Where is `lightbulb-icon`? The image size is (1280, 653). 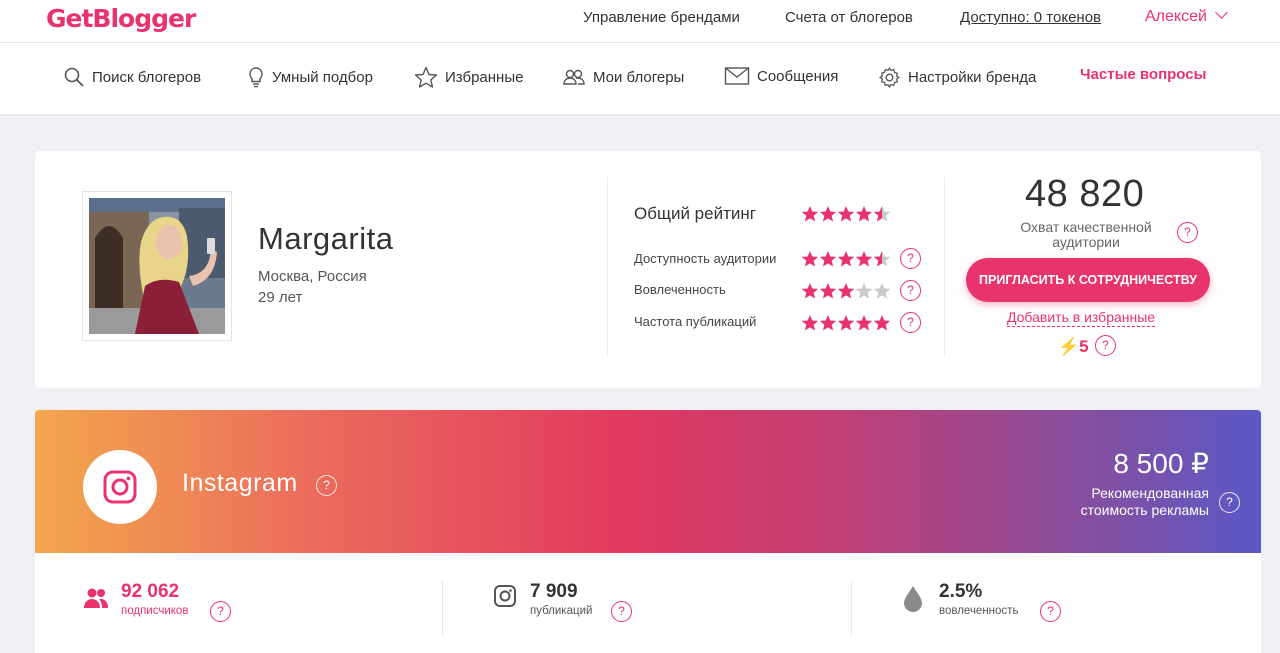 lightbulb-icon is located at coordinates (256, 77).